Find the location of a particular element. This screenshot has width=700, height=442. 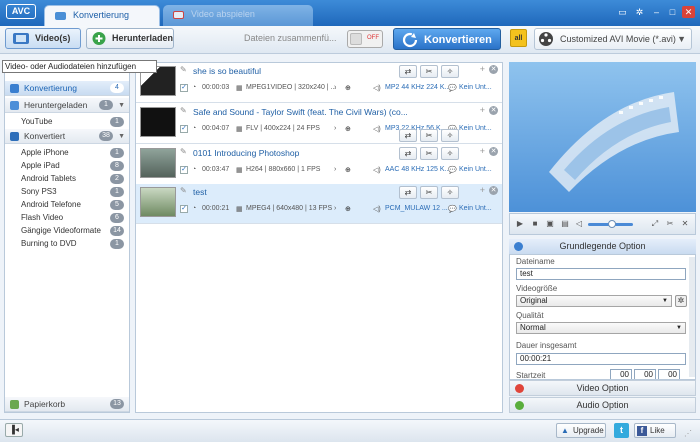

add-video-button: Video(s) is located at coordinates (43, 38).